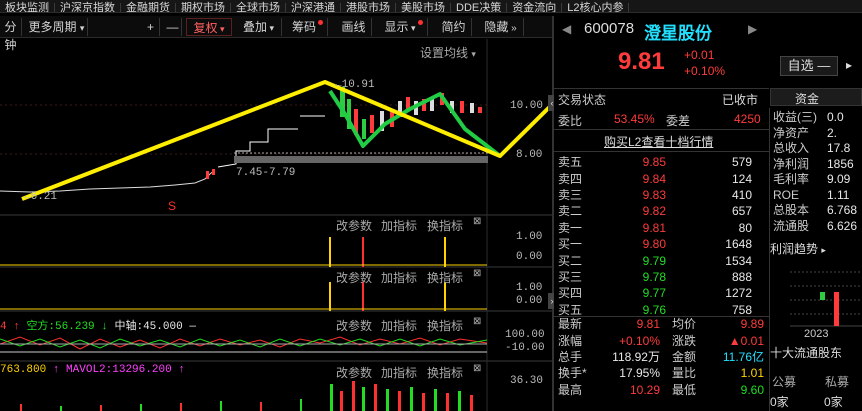 The image size is (862, 411). What do you see at coordinates (791, 132) in the screenshot?
I see `fundamental-label: 净资产` at bounding box center [791, 132].